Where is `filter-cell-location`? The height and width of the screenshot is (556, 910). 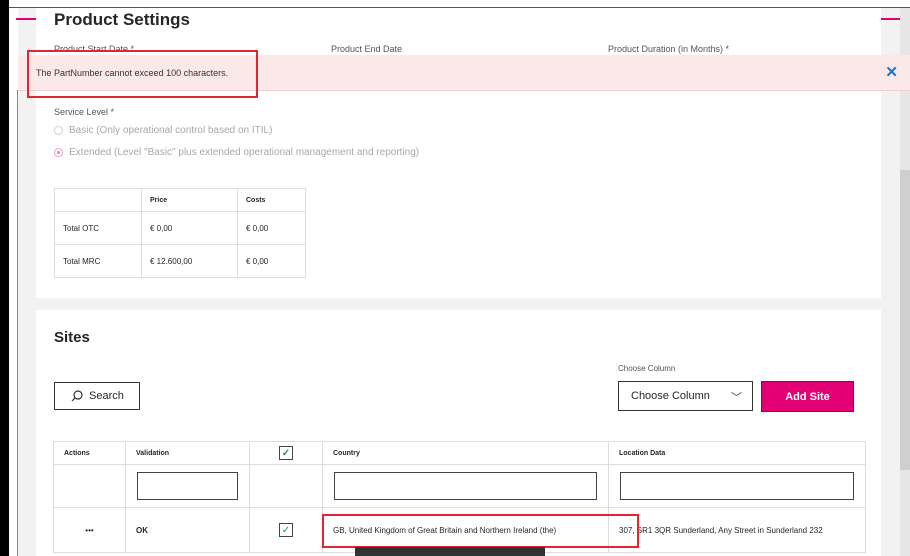
filter-cell-location is located at coordinates (737, 486).